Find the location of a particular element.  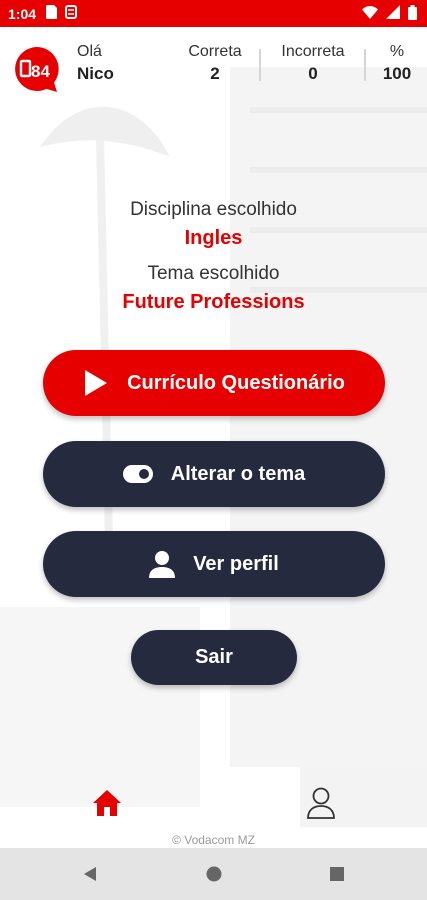

change-theme-button: Alterar o tema is located at coordinates (214, 474).